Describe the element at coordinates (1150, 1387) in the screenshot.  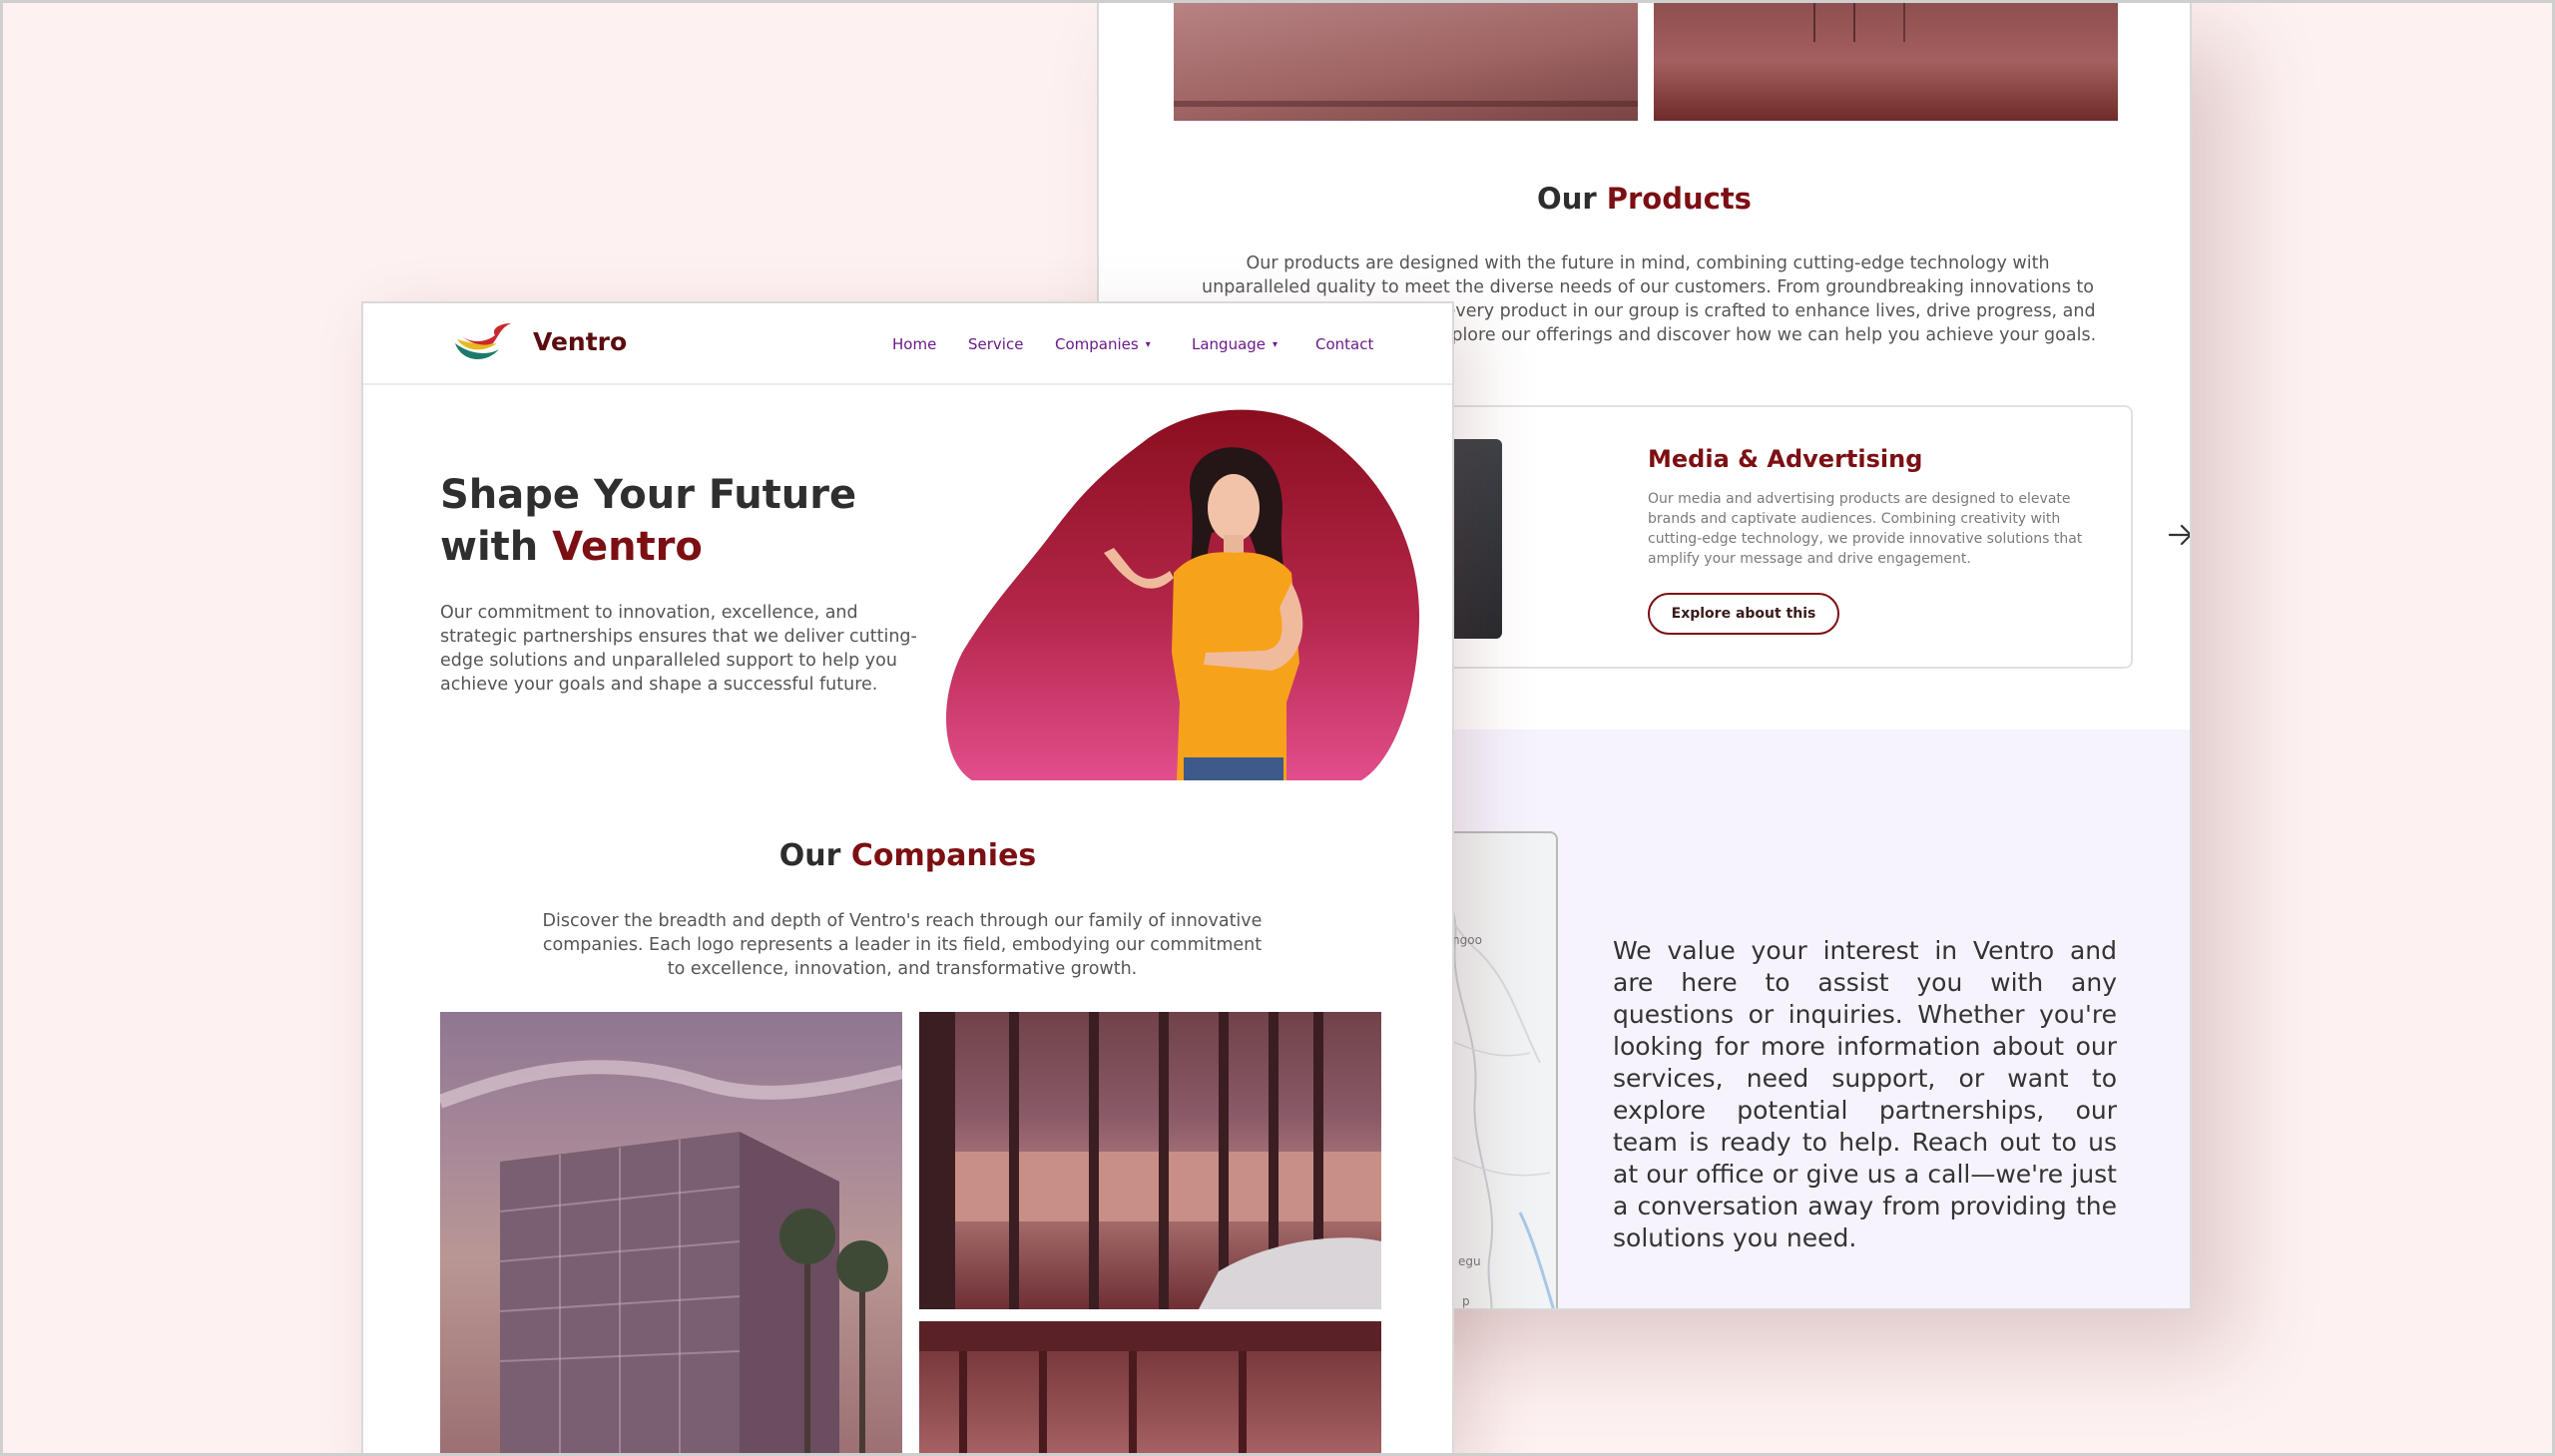
I see `company-image-office-interior` at that location.